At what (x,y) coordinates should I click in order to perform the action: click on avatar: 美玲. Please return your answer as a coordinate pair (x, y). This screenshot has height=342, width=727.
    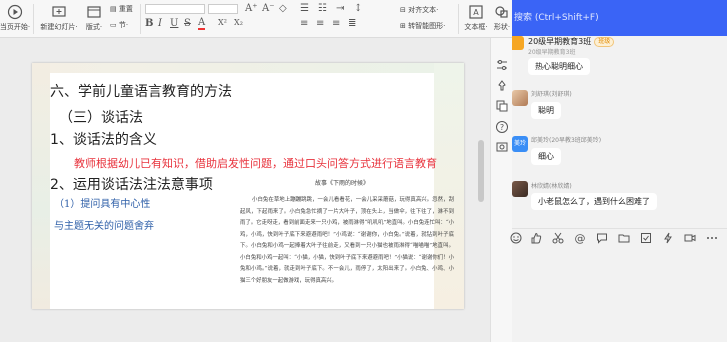
    Looking at the image, I should click on (520, 144).